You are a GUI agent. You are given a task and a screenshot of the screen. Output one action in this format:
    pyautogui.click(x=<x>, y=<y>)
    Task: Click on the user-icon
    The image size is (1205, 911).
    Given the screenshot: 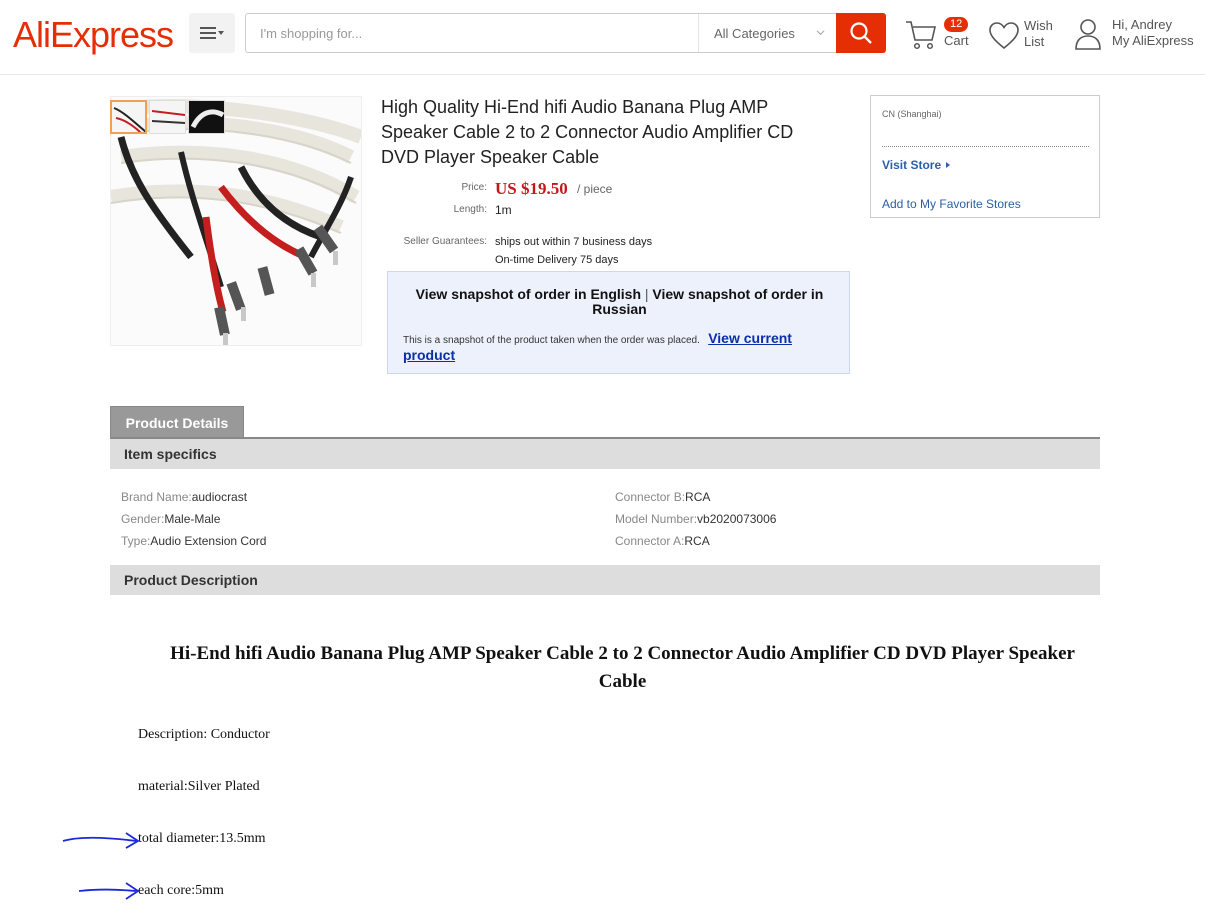 What is the action you would take?
    pyautogui.click(x=1088, y=34)
    